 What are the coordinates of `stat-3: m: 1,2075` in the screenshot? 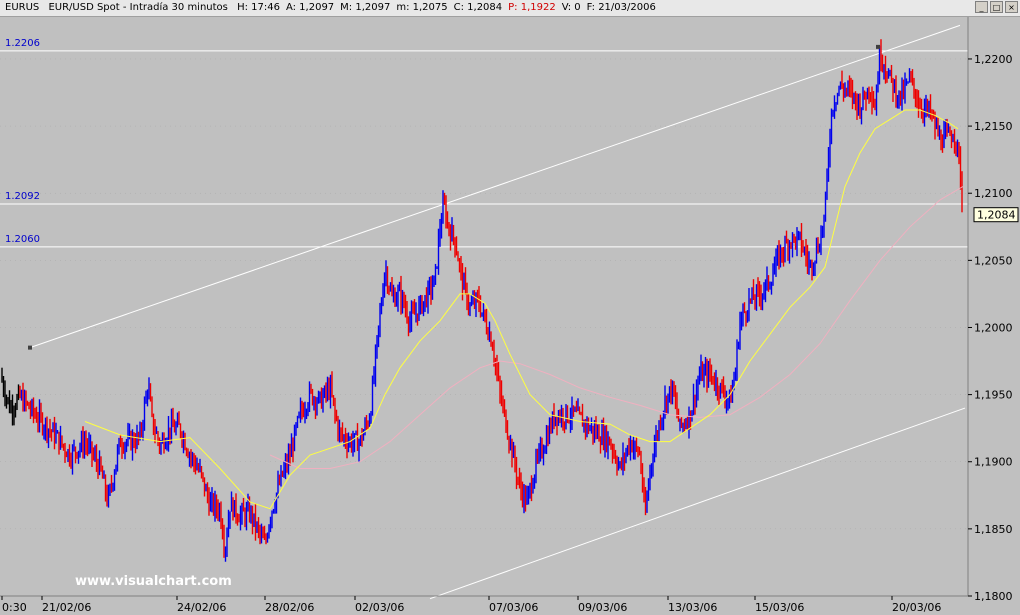 It's located at (422, 7).